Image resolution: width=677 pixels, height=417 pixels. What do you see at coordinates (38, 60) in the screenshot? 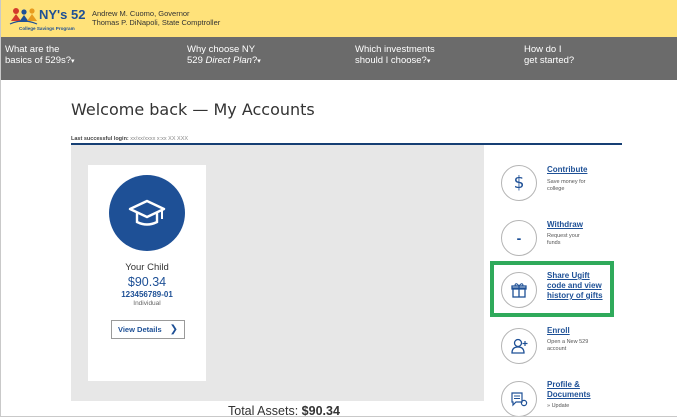
I see `nav-basics-line2: basics of 529s?` at bounding box center [38, 60].